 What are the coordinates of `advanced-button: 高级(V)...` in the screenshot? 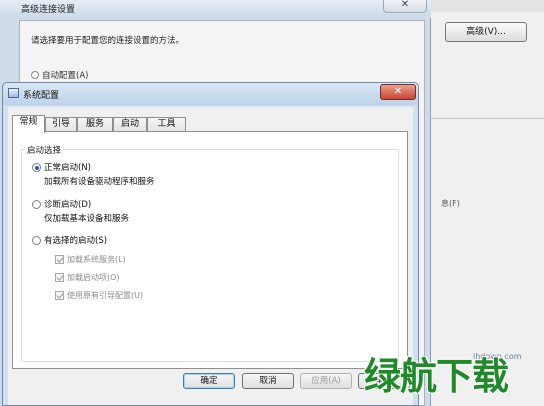 It's located at (486, 32).